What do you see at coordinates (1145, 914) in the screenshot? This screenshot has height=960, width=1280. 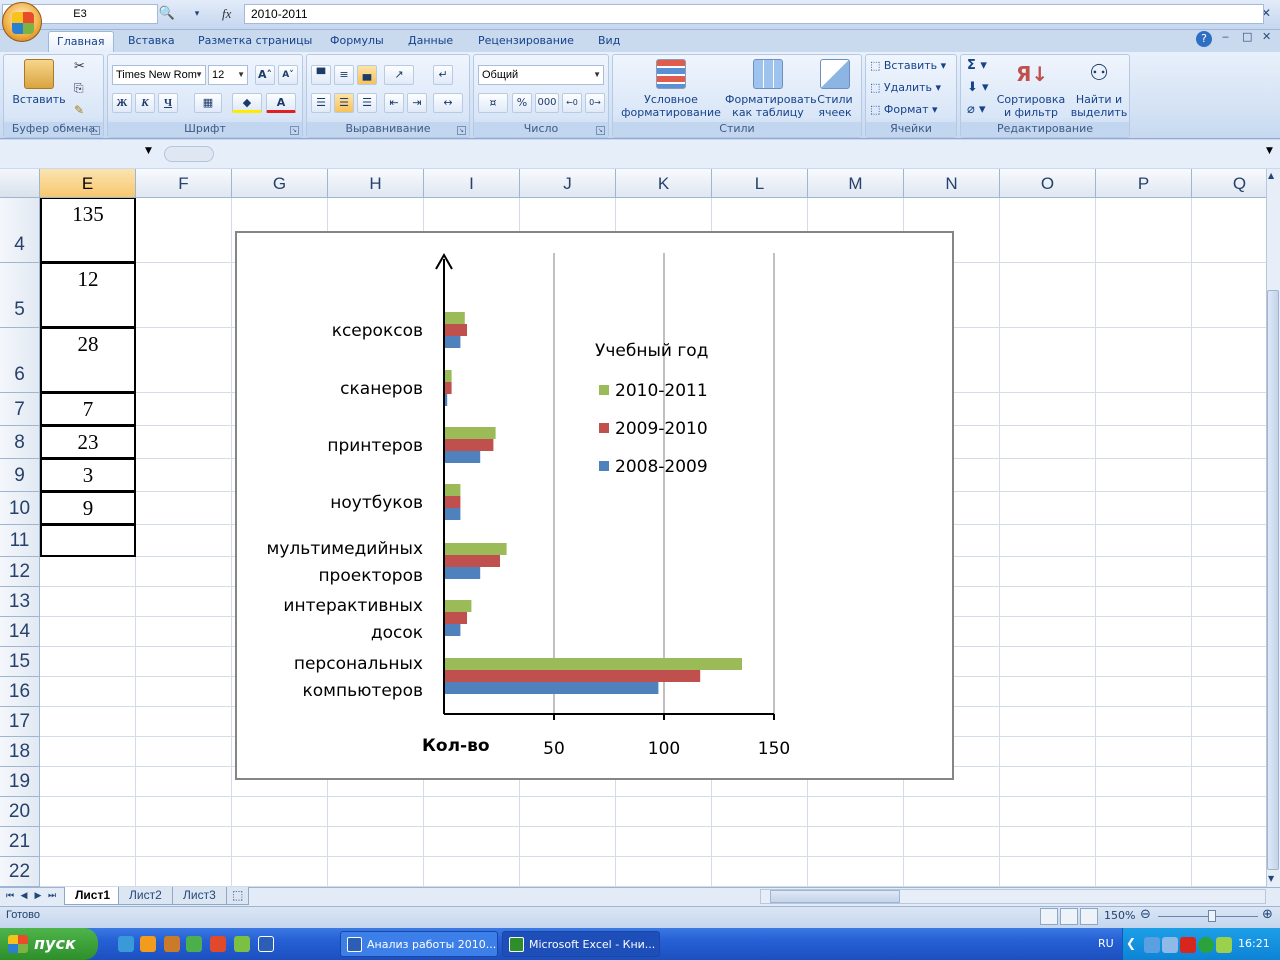 I see `zoom-out-icon: ⊖` at bounding box center [1145, 914].